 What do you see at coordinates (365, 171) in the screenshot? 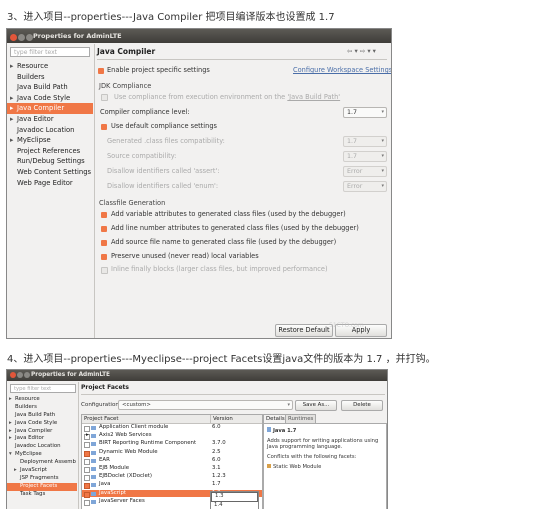
I see `assert-select: Error ▾` at bounding box center [365, 171].